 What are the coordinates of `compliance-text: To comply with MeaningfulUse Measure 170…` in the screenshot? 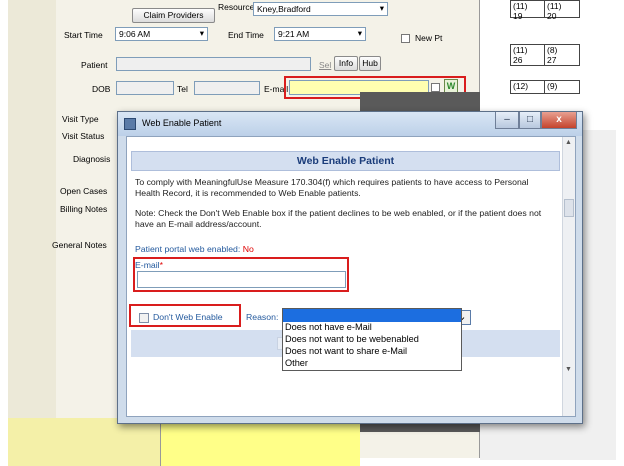 It's located at (332, 187).